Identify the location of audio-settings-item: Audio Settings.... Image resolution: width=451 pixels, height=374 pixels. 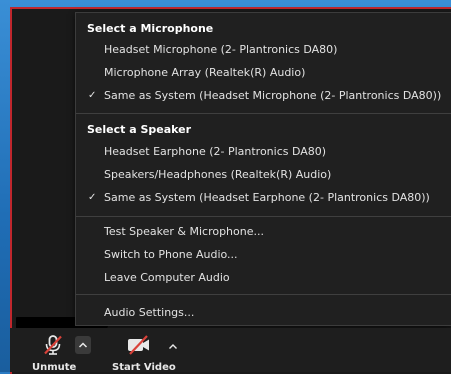
(263, 313).